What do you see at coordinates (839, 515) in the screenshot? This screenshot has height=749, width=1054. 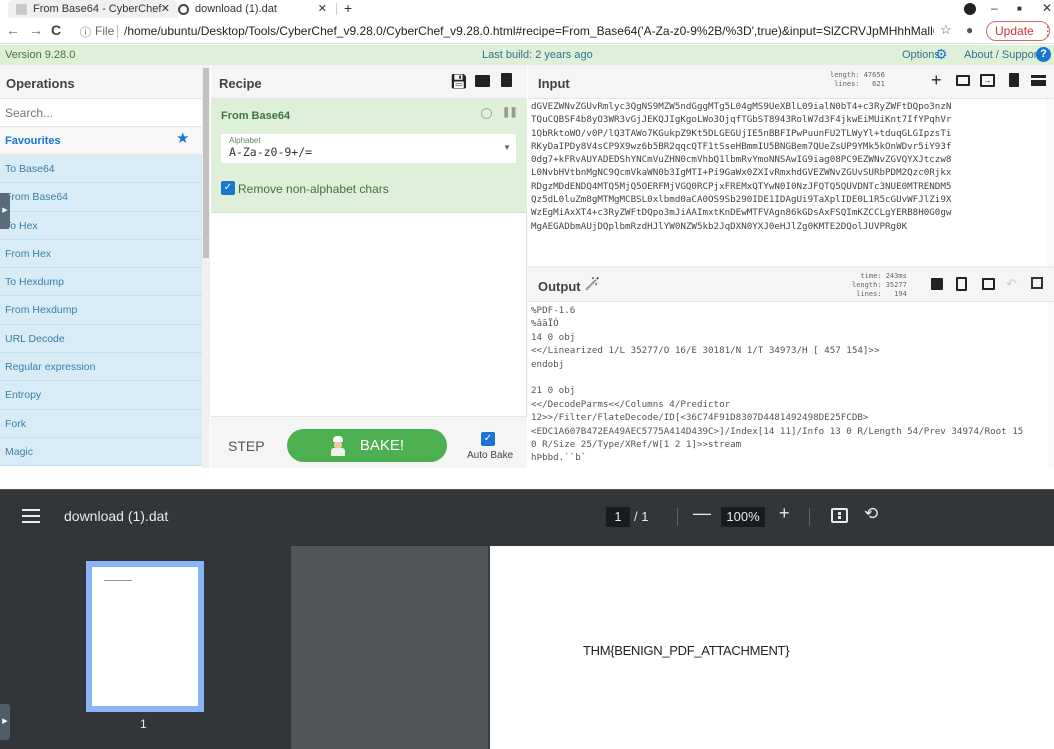 I see `fit-page-icon` at bounding box center [839, 515].